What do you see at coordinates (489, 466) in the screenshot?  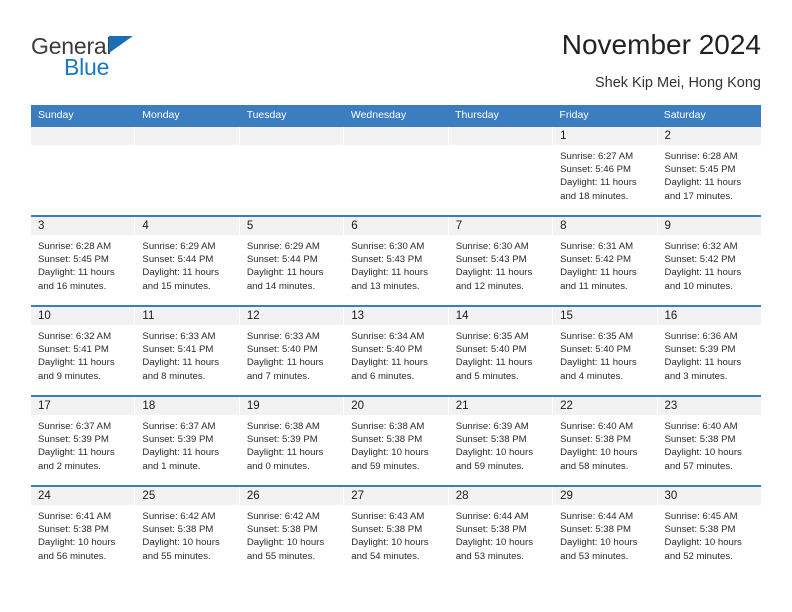 I see `day-detail-line: and 59 minutes.` at bounding box center [489, 466].